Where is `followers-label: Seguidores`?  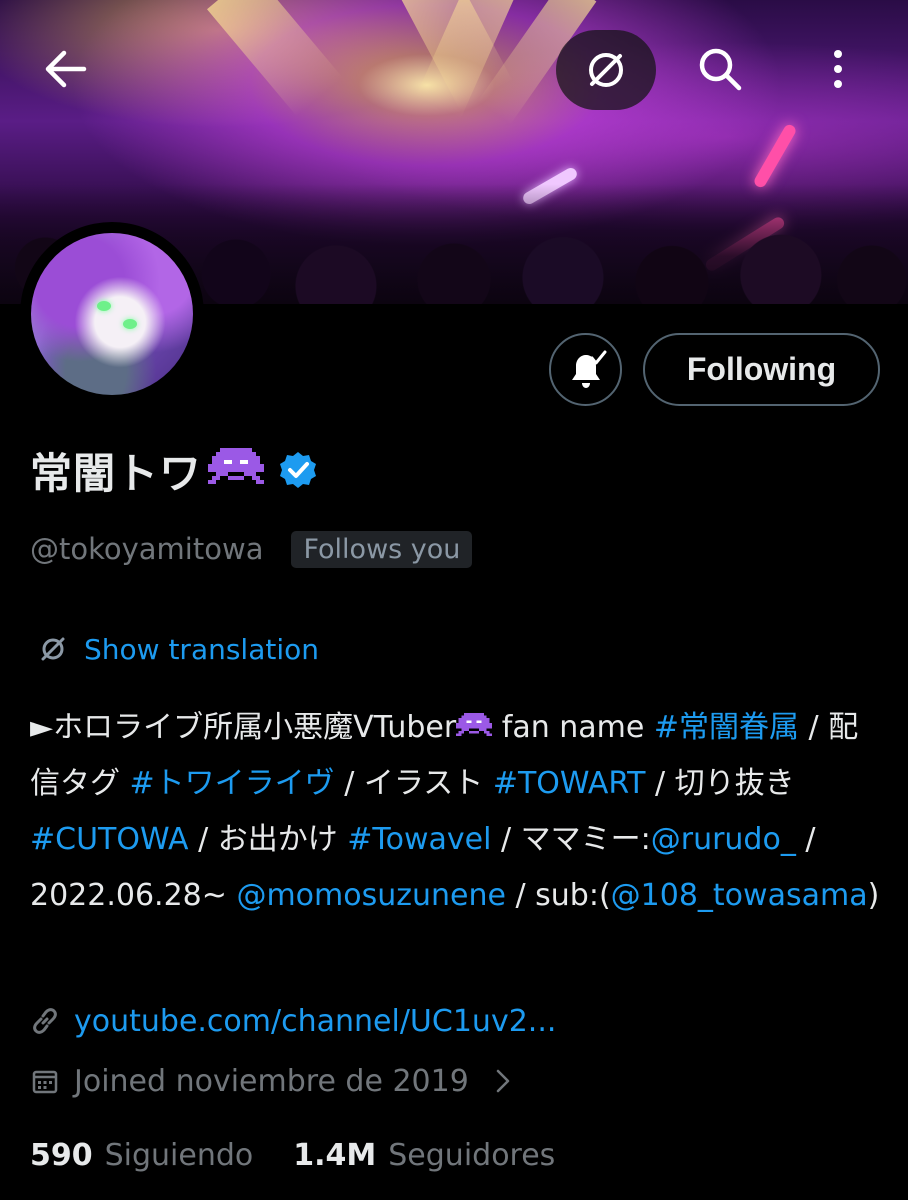
followers-label: Seguidores is located at coordinates (472, 1155).